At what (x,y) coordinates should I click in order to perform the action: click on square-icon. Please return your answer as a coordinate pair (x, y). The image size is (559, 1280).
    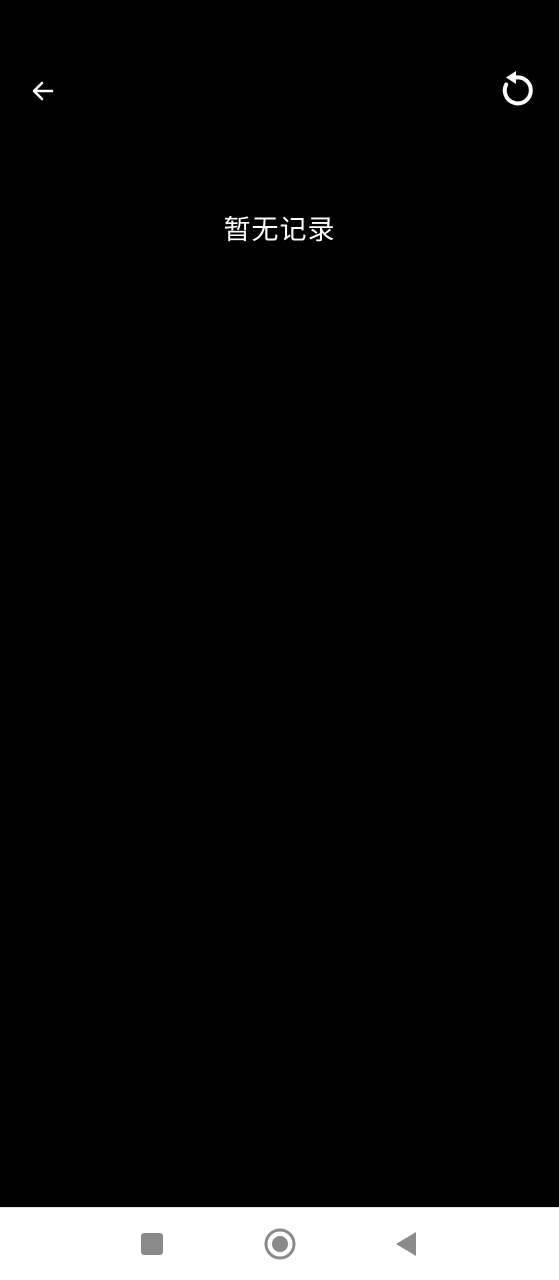
    Looking at the image, I should click on (152, 1244).